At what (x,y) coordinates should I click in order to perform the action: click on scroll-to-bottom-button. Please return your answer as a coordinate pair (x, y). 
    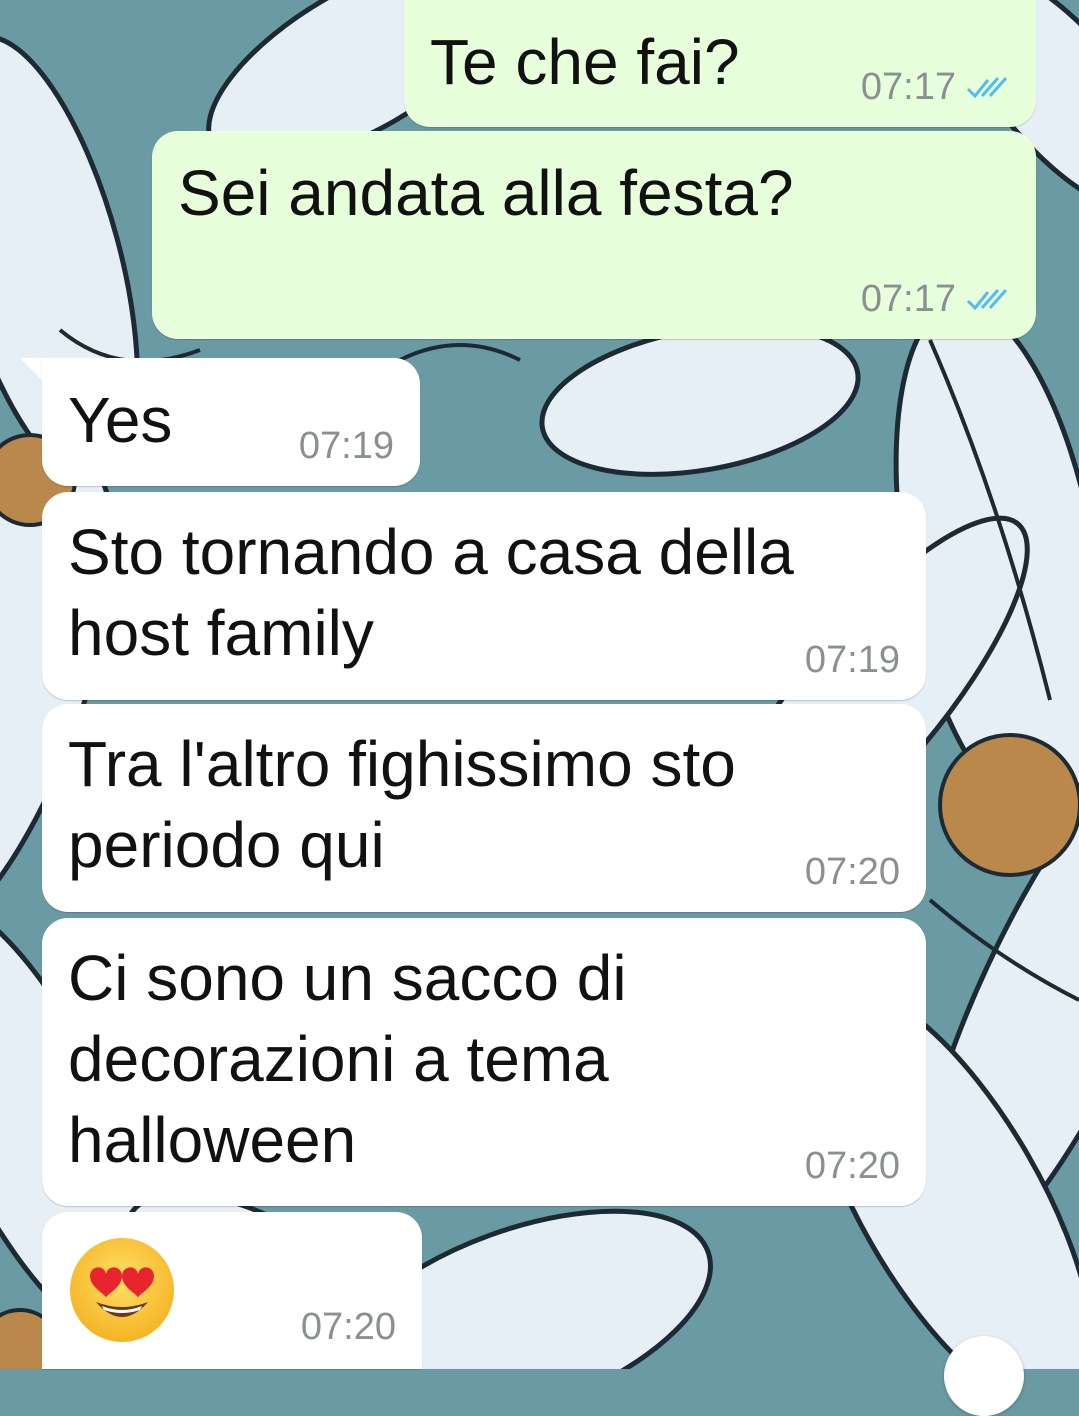
    Looking at the image, I should click on (984, 1376).